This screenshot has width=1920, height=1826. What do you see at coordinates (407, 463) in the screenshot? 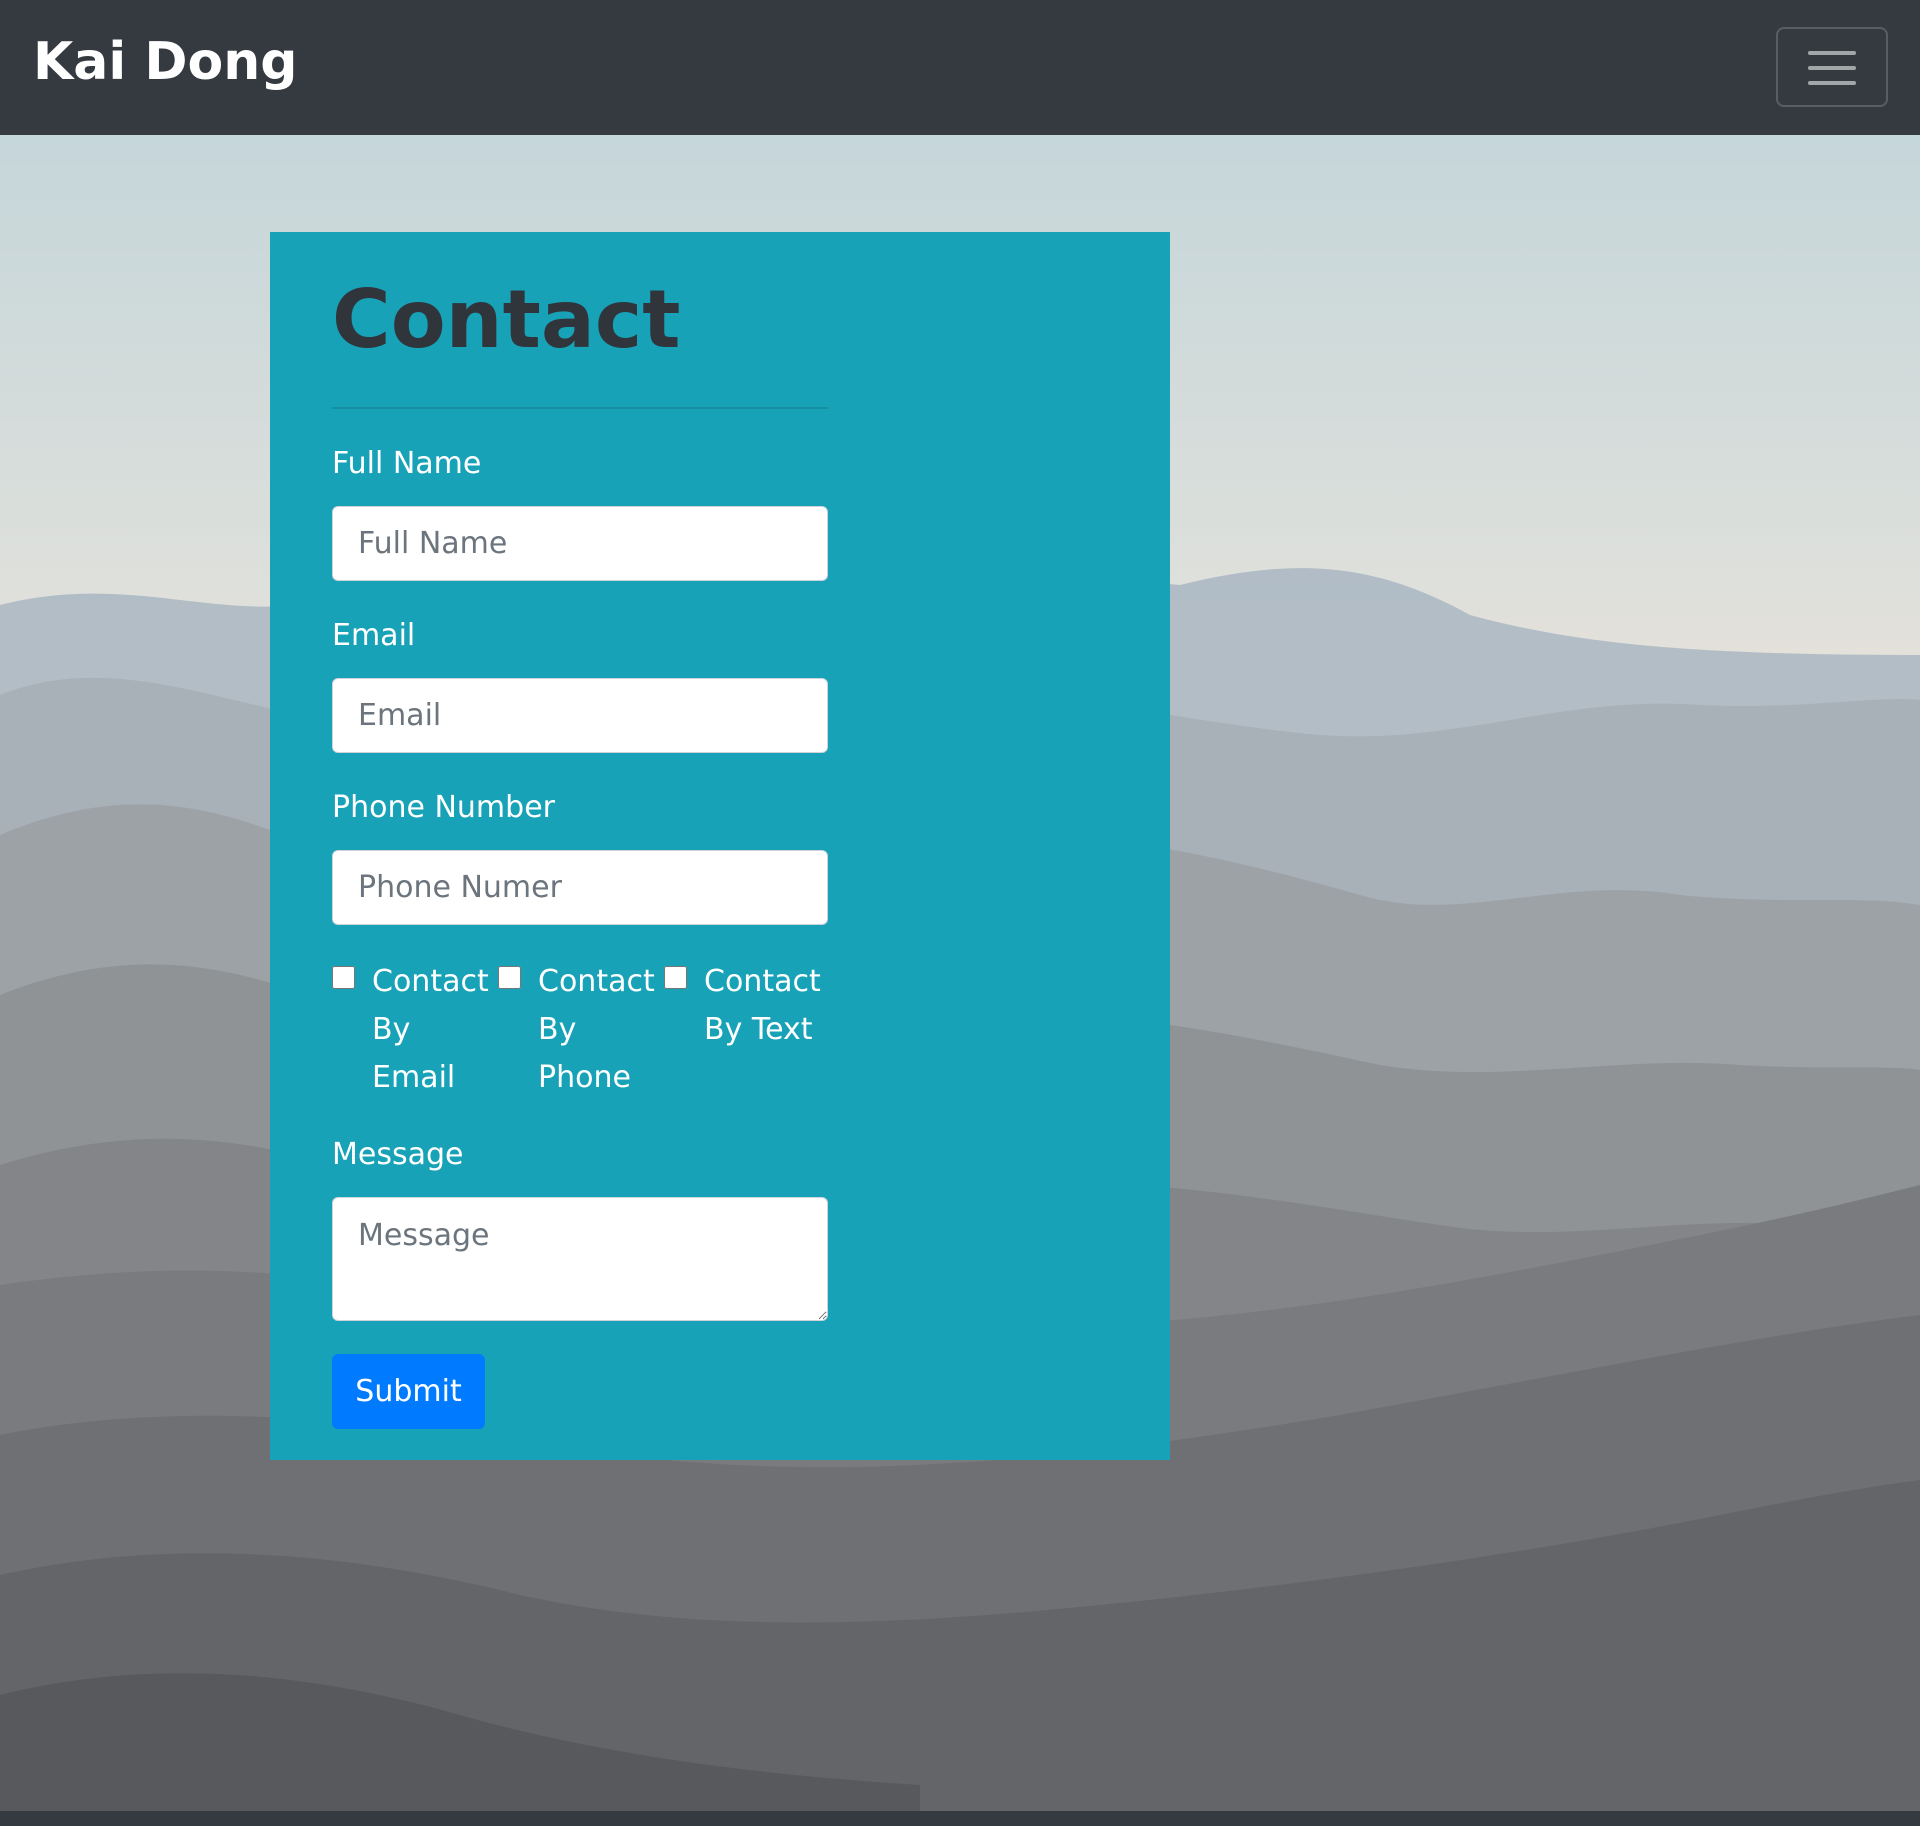
I see `full-name-label: Full Name` at bounding box center [407, 463].